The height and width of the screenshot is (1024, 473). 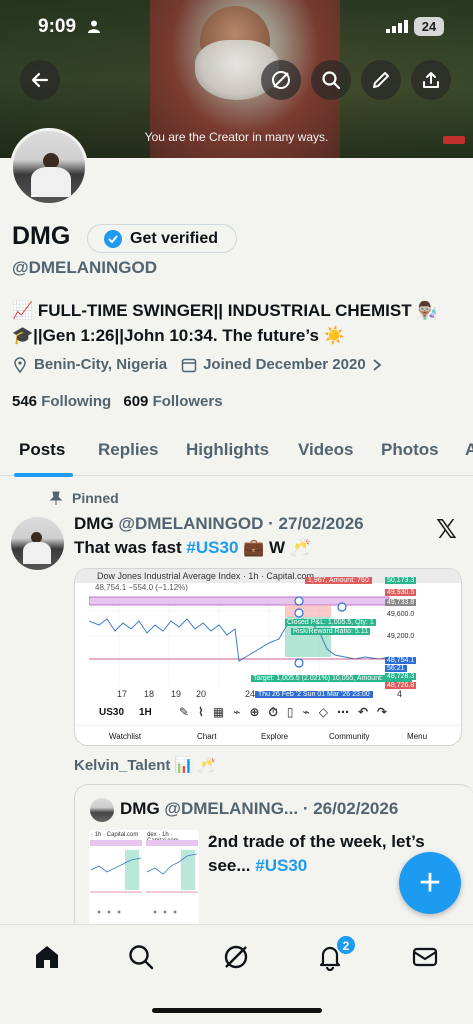 I want to click on nav-search, so click(x=141, y=957).